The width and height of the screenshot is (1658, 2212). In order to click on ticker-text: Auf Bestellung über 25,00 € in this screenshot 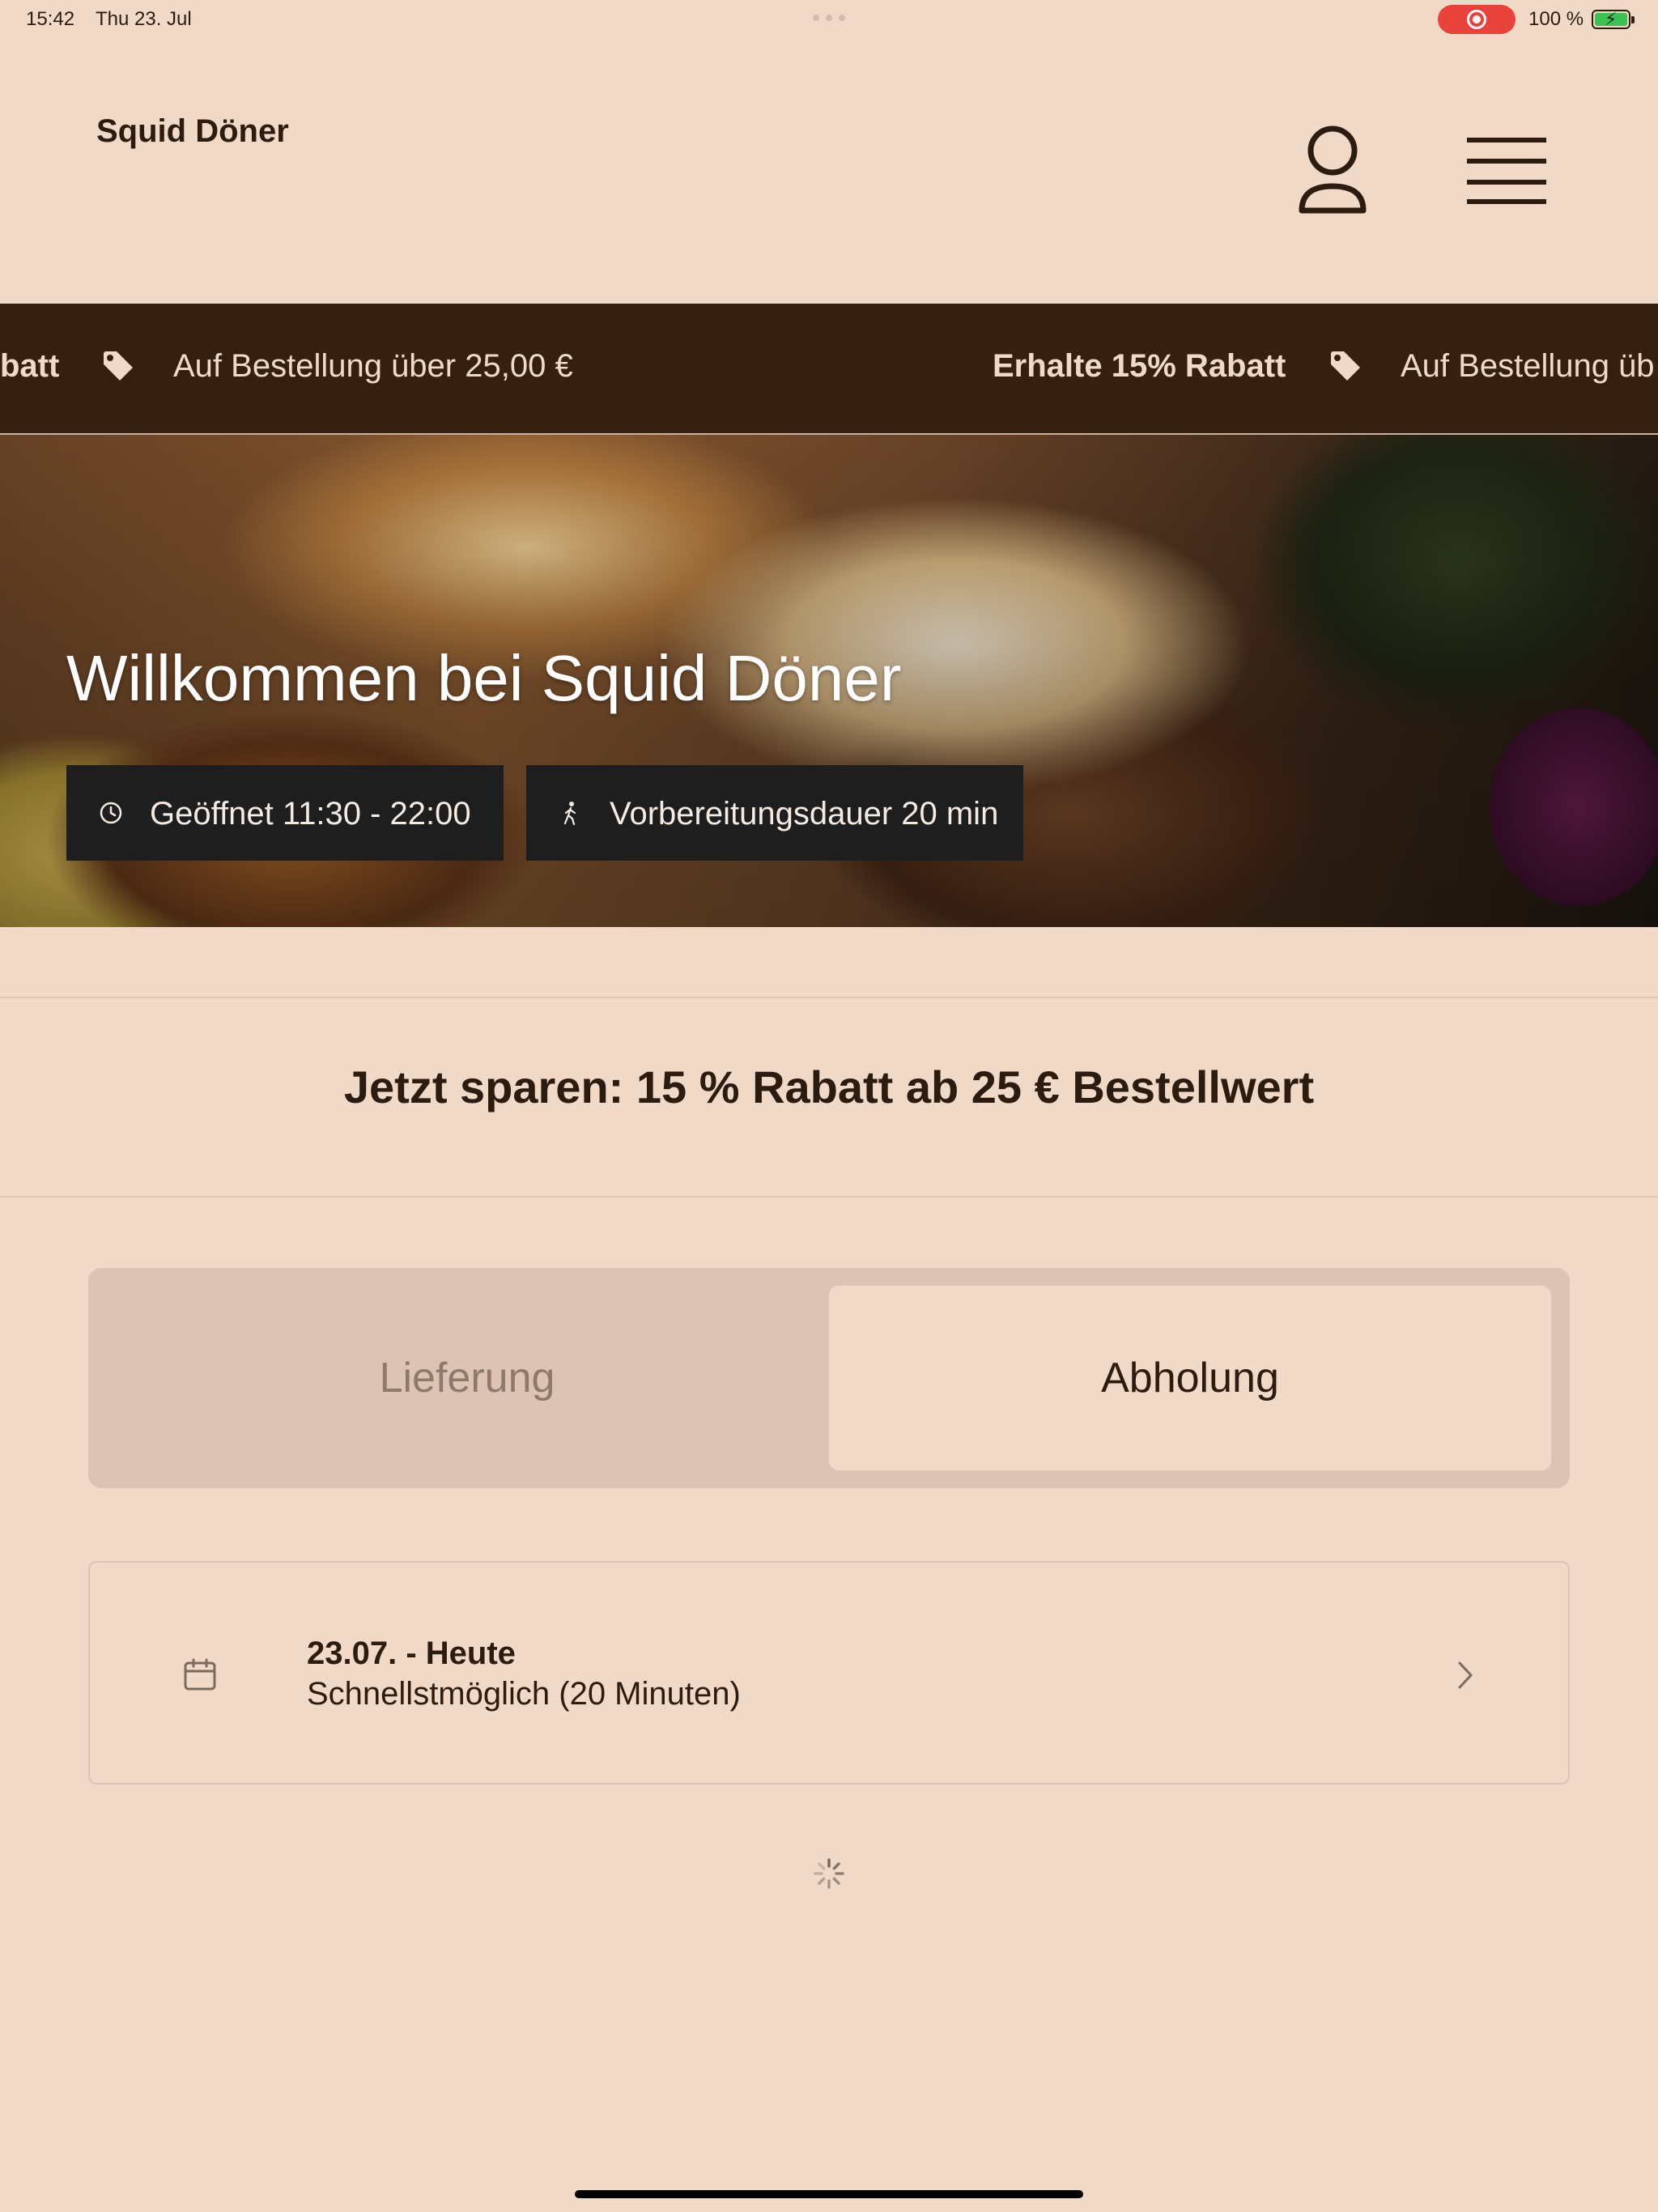, I will do `click(373, 366)`.